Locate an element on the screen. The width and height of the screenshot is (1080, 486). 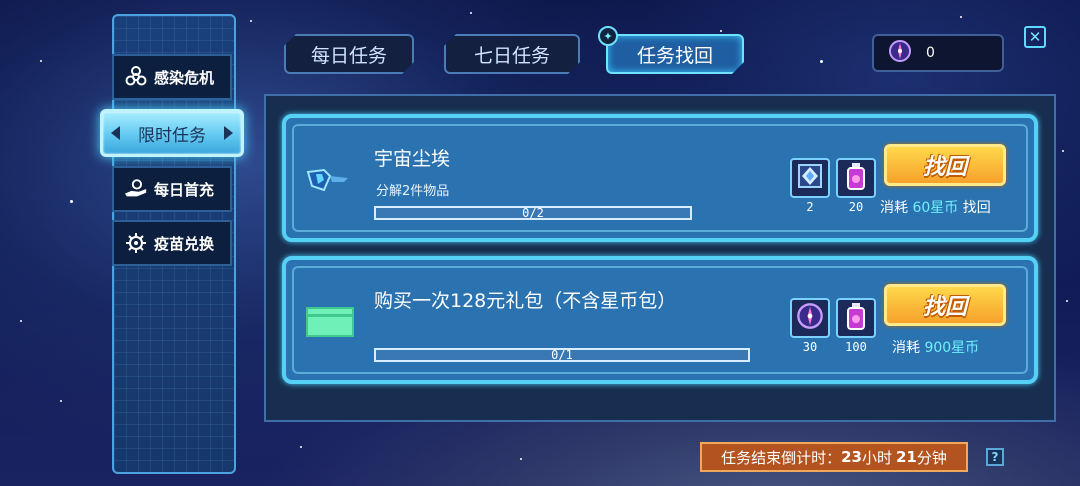
countdown-timer: 任务结束倒计时： 23 小时 21 分钟 is located at coordinates (834, 457).